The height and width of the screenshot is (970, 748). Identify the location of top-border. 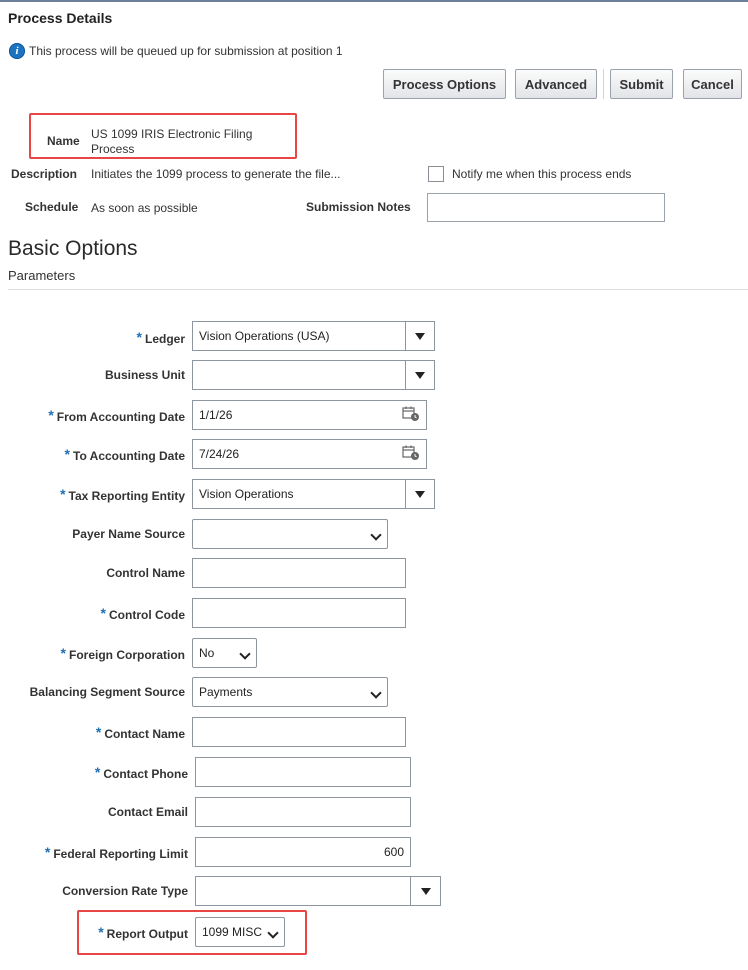
(374, 1).